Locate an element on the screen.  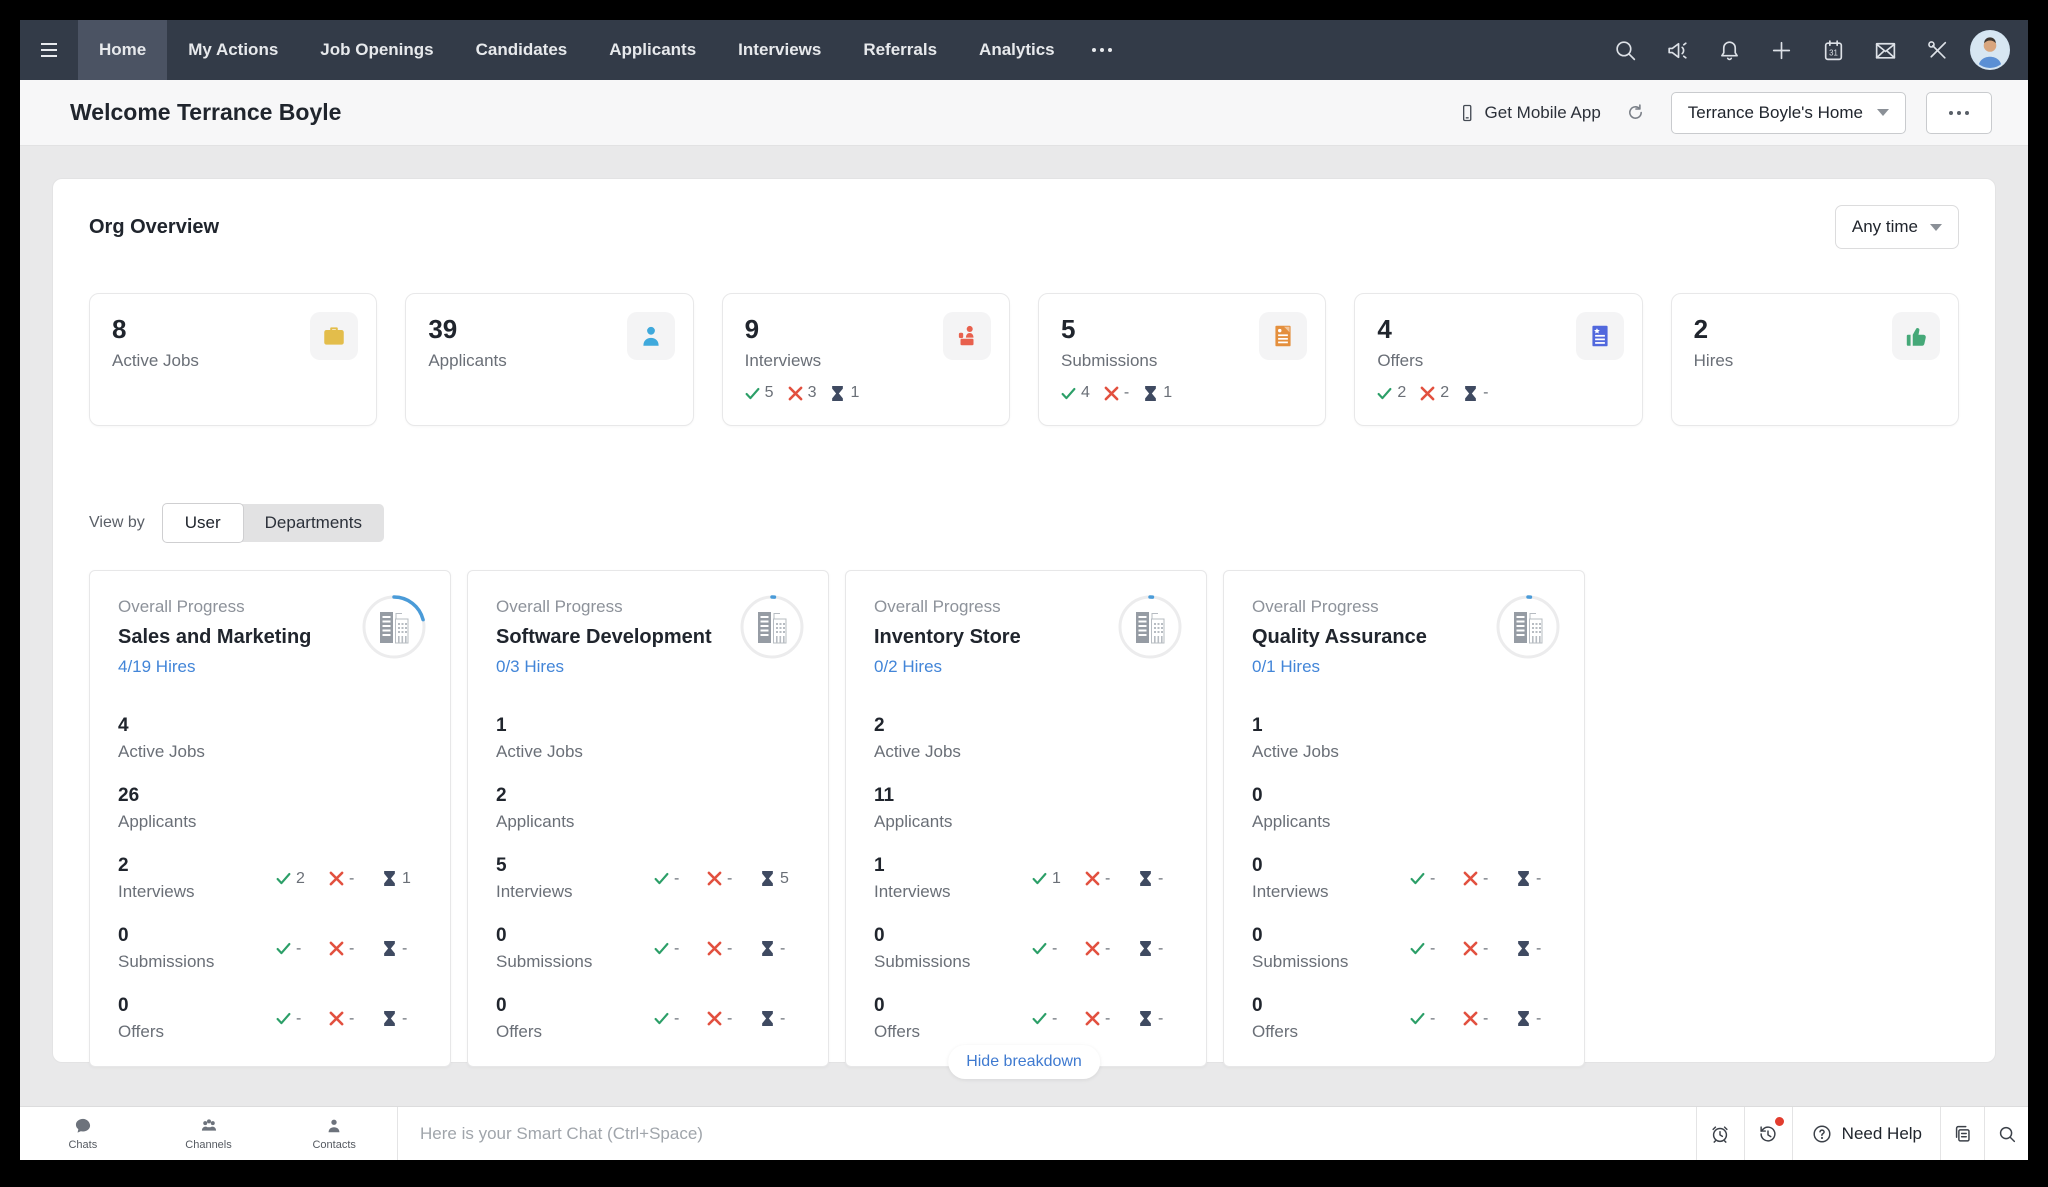
contacts-tab: Contacts is located at coordinates (334, 1133).